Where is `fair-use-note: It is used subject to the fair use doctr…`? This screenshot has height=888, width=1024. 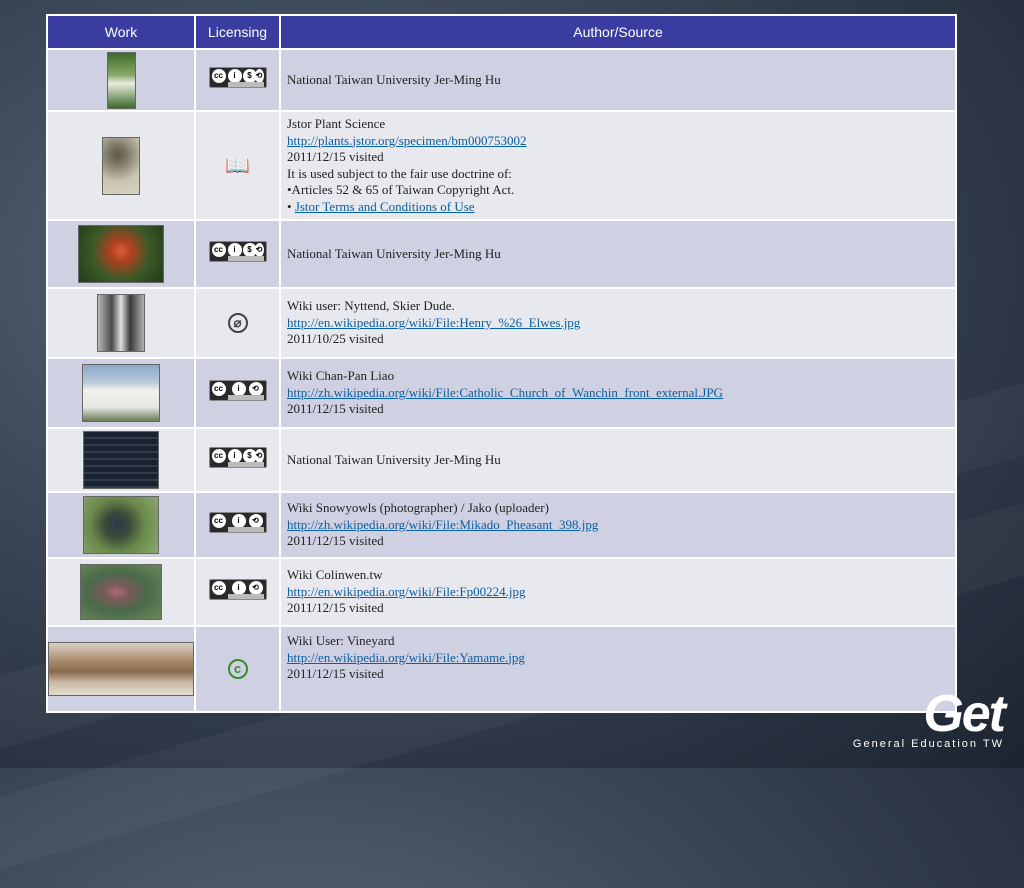
fair-use-note: It is used subject to the fair use doctr… is located at coordinates (399, 173).